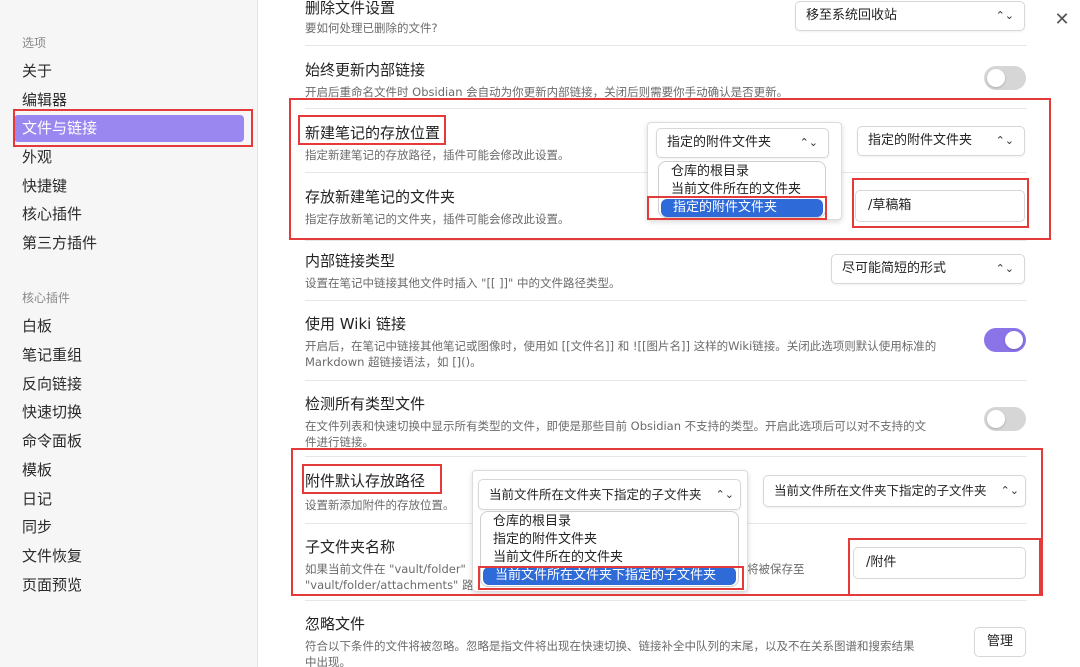 The image size is (1080, 667). Describe the element at coordinates (356, 324) in the screenshot. I see `setting-title: 使用 Wiki 链接` at that location.